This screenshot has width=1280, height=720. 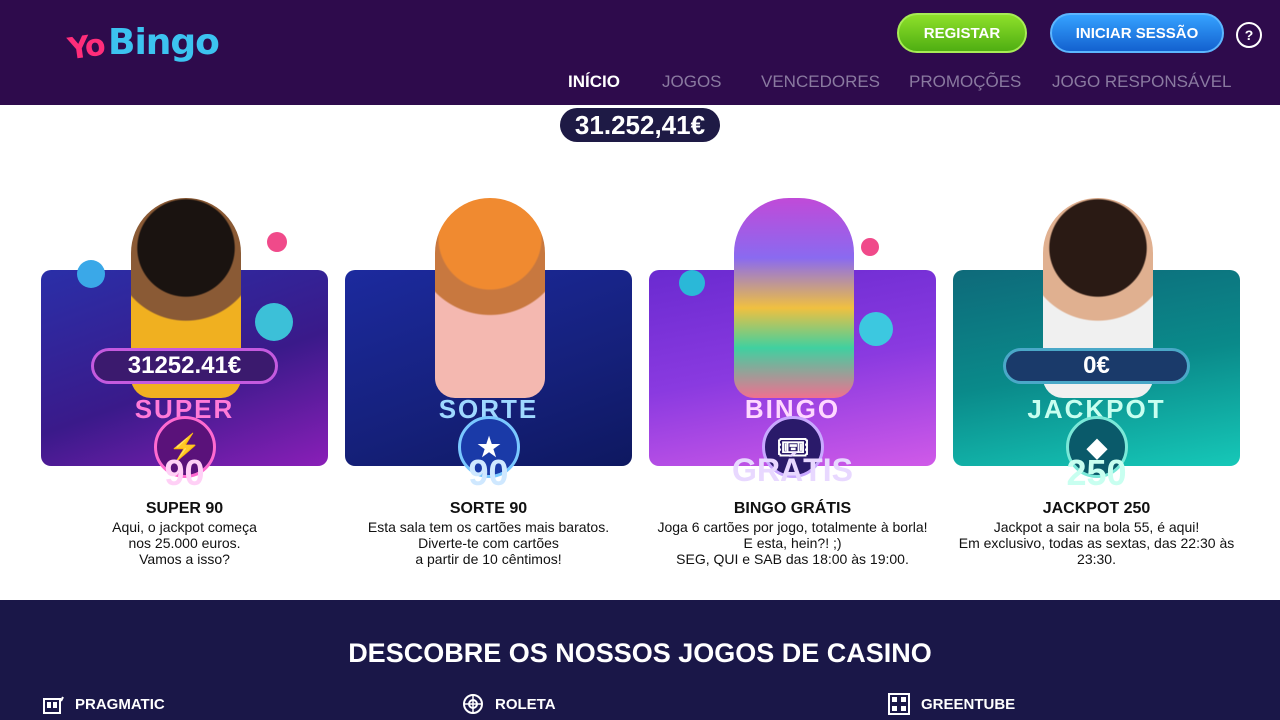 What do you see at coordinates (488, 508) in the screenshot?
I see `card-title: SORTE 90` at bounding box center [488, 508].